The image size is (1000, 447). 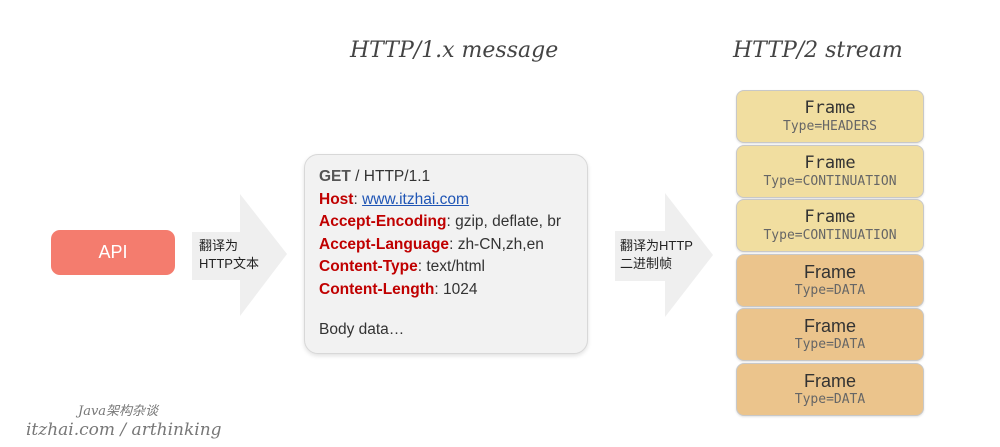 What do you see at coordinates (124, 430) in the screenshot?
I see `footer-site: itzhai.com / arthinking` at bounding box center [124, 430].